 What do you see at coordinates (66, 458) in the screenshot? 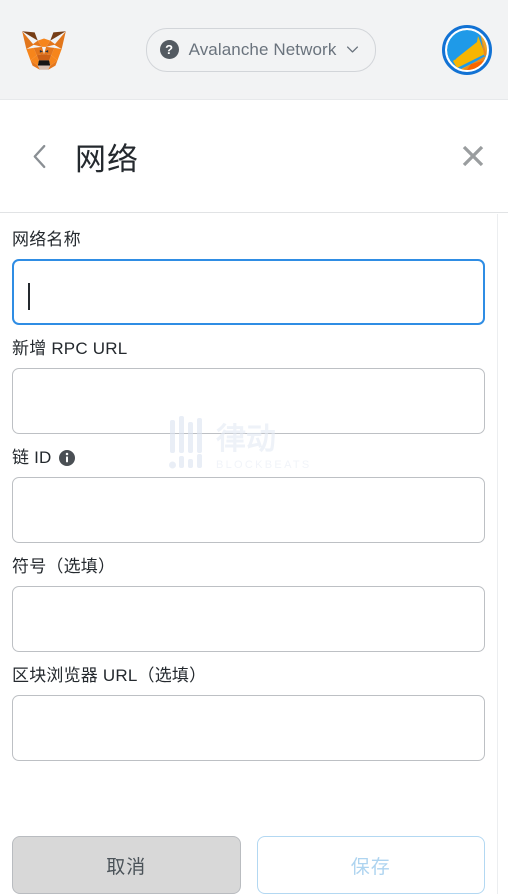
I see `info-circle-icon` at bounding box center [66, 458].